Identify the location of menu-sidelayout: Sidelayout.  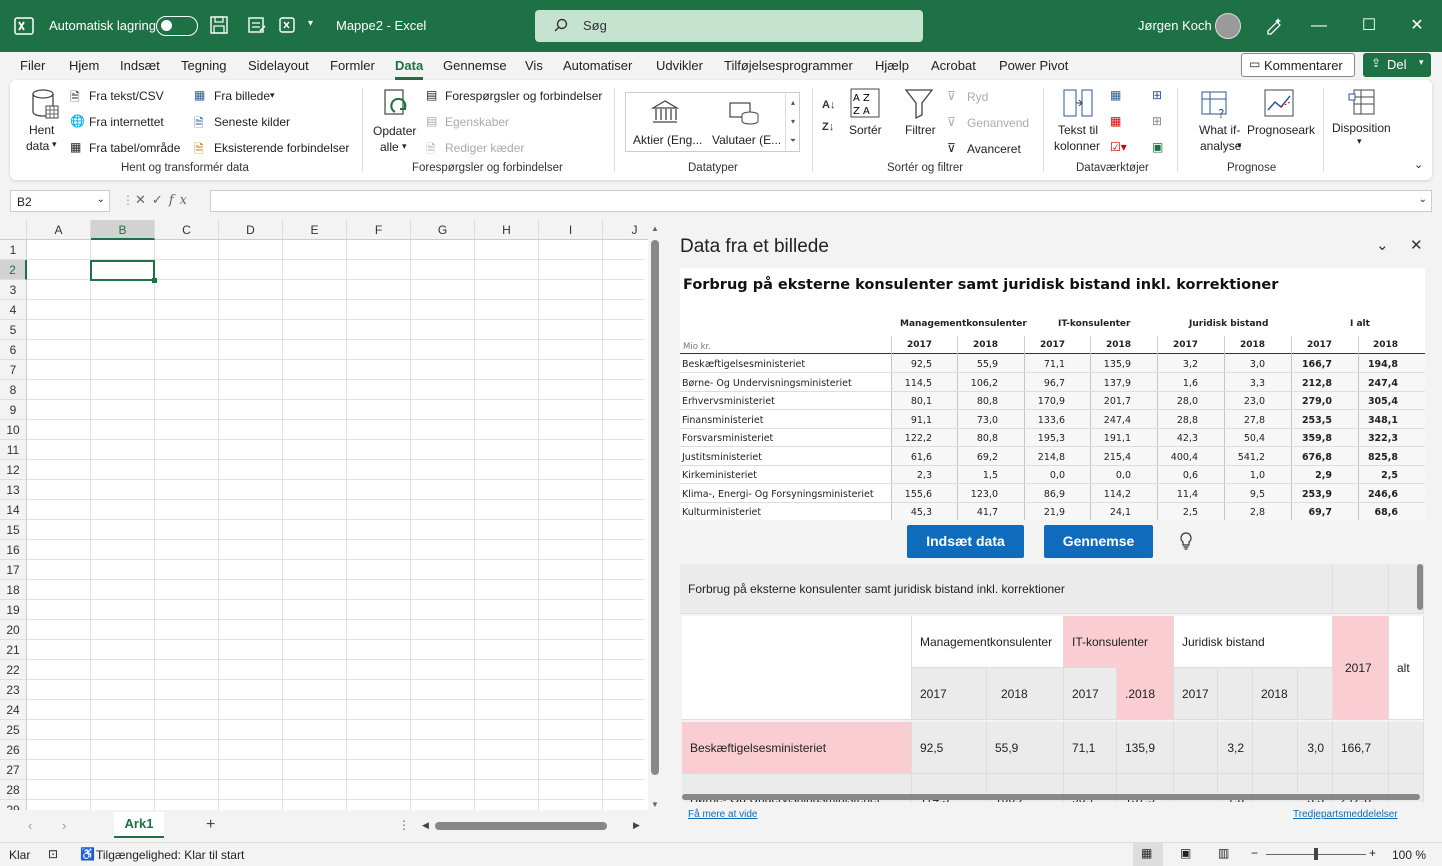
(278, 65).